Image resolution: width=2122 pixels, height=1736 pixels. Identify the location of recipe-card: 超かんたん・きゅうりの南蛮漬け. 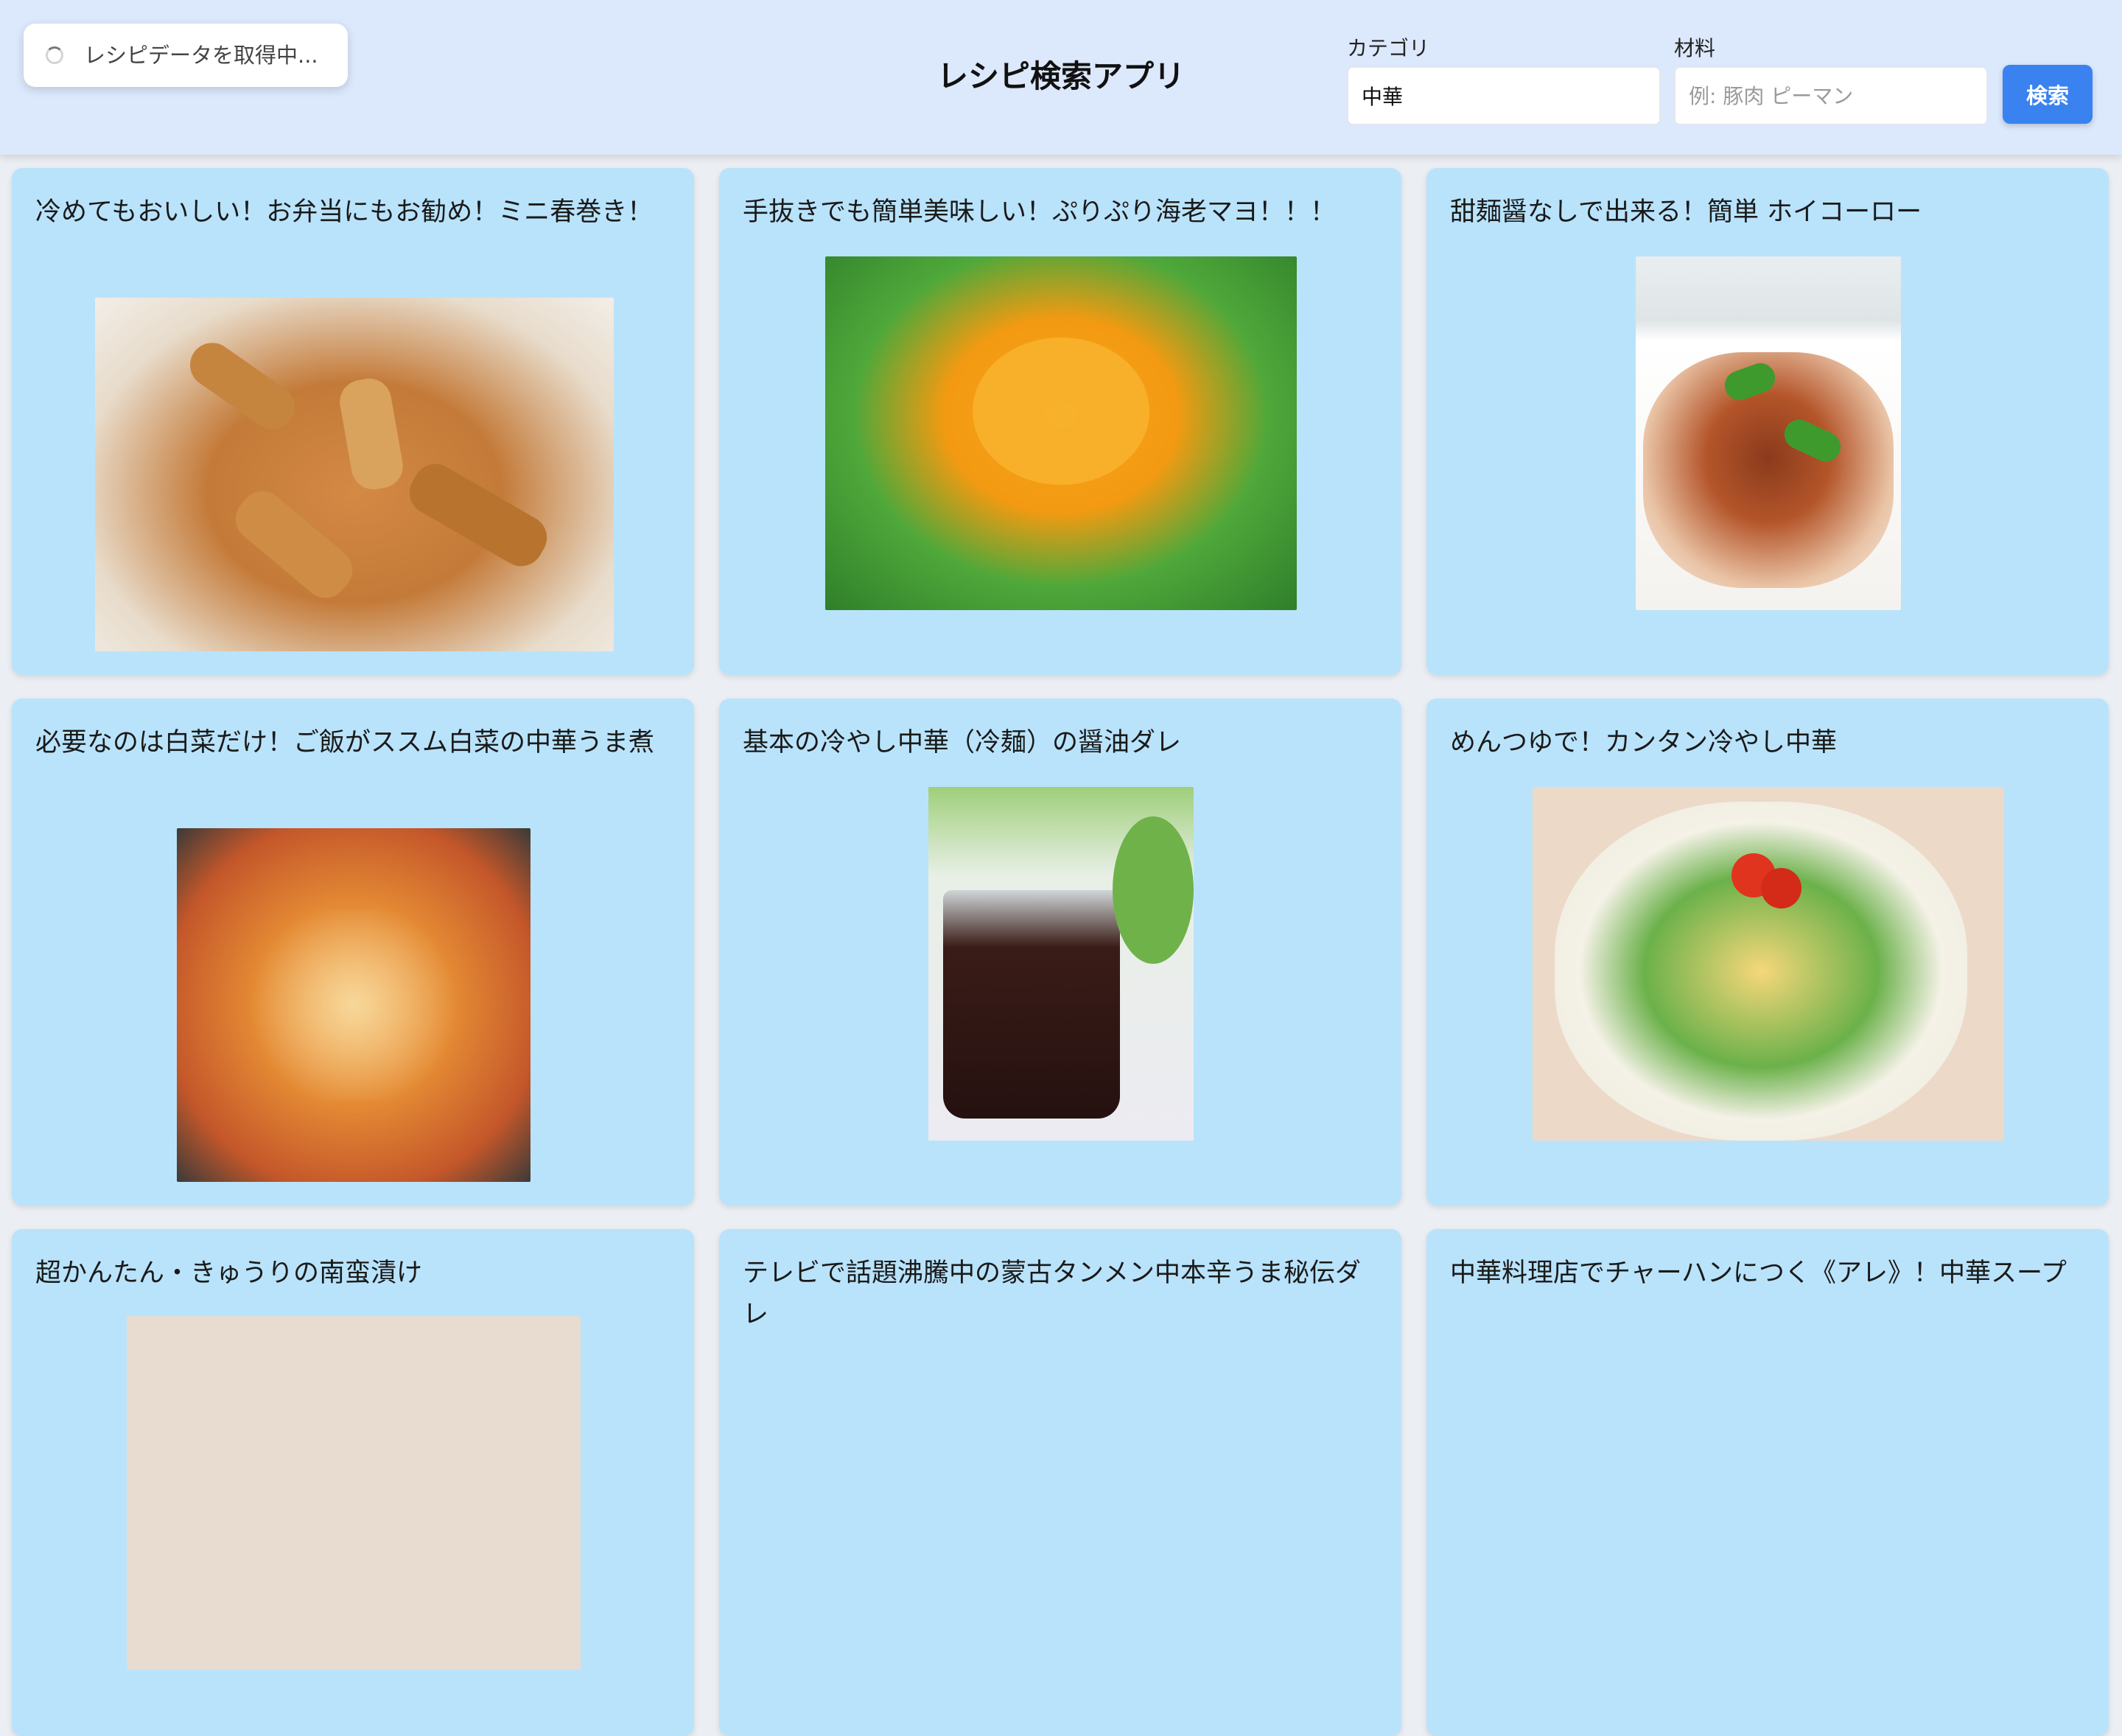
(353, 1482).